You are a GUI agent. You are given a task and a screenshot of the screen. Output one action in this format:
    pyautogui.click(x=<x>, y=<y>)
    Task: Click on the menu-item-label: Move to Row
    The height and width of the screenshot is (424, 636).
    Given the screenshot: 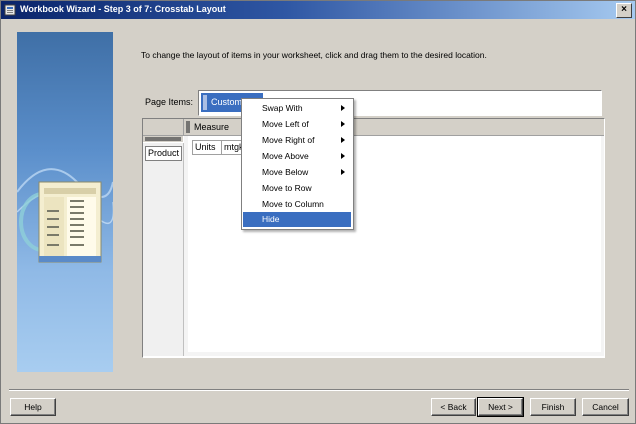 What is the action you would take?
    pyautogui.click(x=287, y=188)
    